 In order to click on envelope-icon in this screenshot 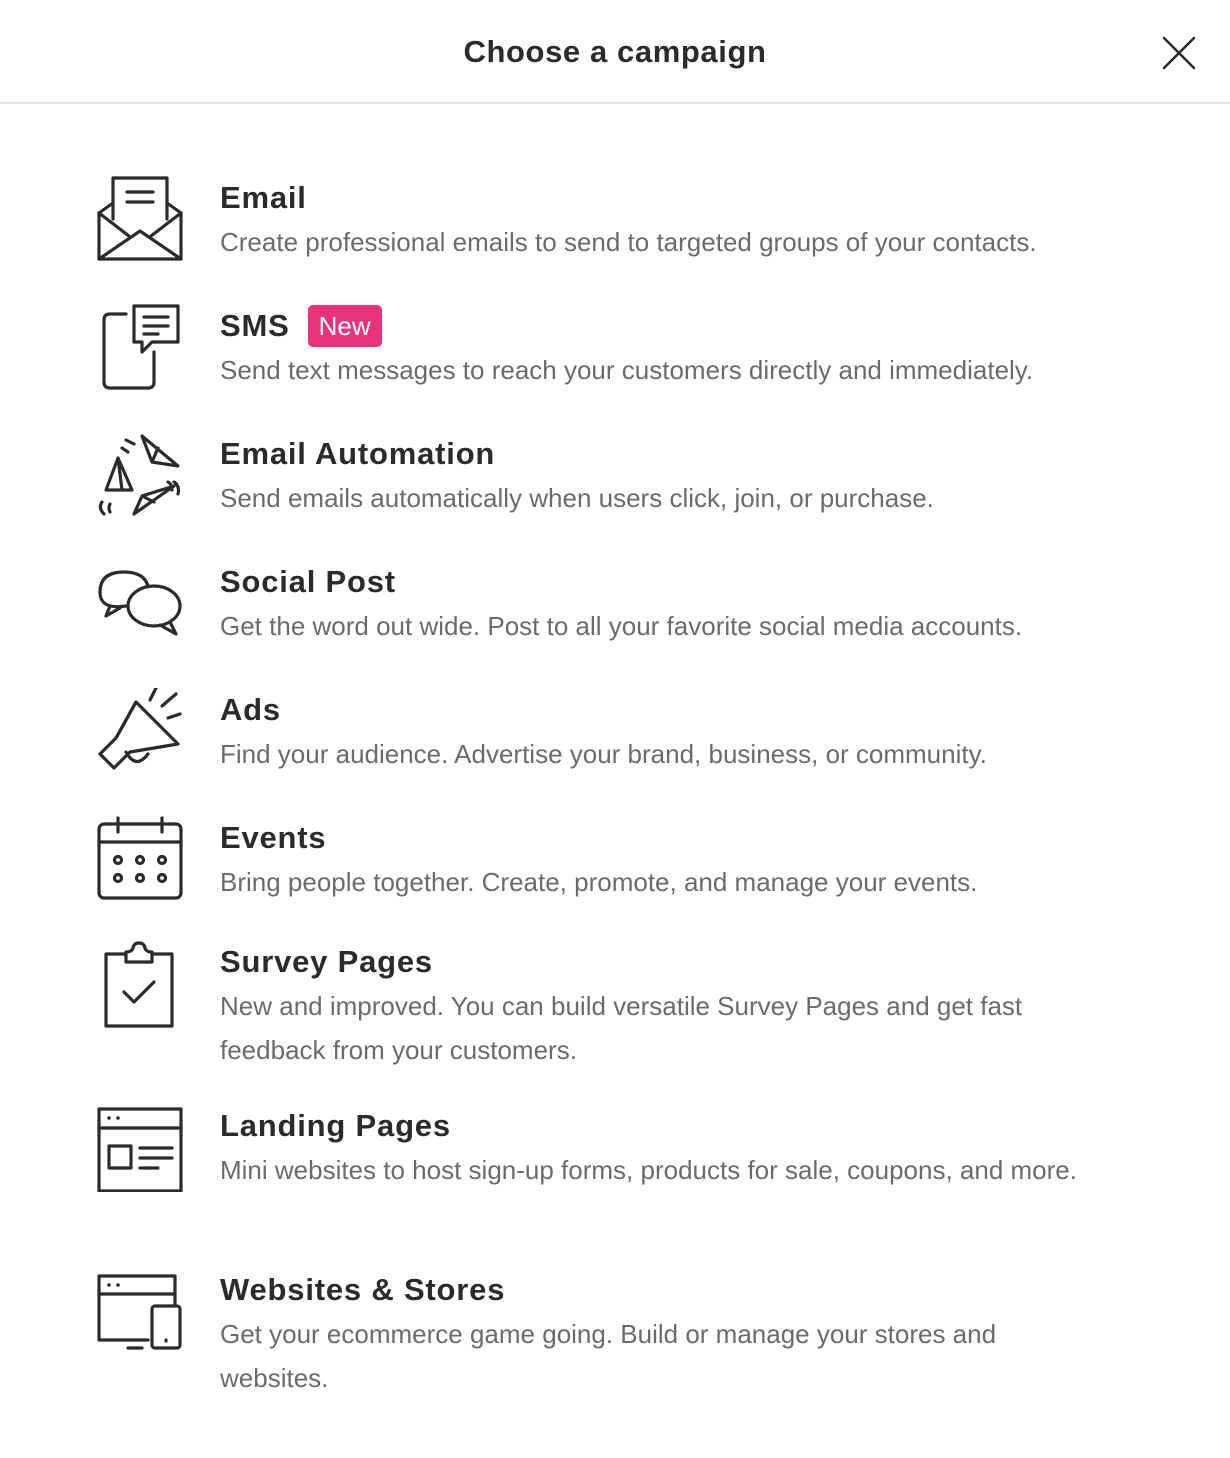, I will do `click(140, 220)`.